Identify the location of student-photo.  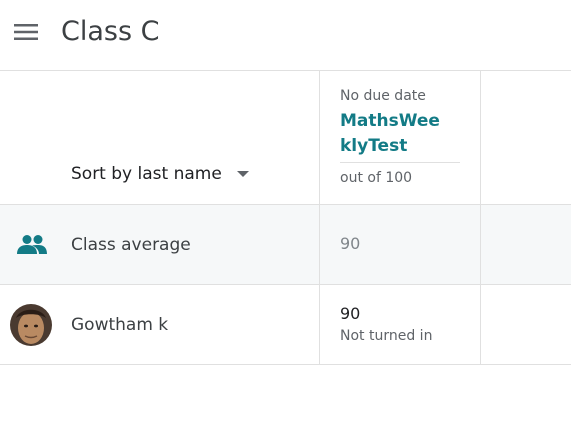
(31, 325).